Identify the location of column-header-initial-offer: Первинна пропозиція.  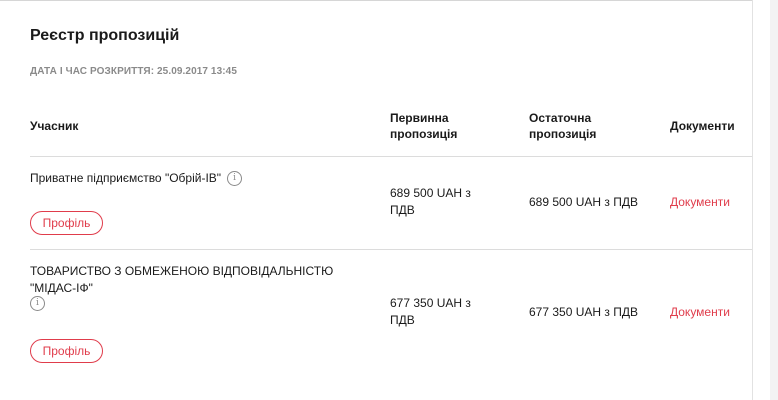
(424, 126).